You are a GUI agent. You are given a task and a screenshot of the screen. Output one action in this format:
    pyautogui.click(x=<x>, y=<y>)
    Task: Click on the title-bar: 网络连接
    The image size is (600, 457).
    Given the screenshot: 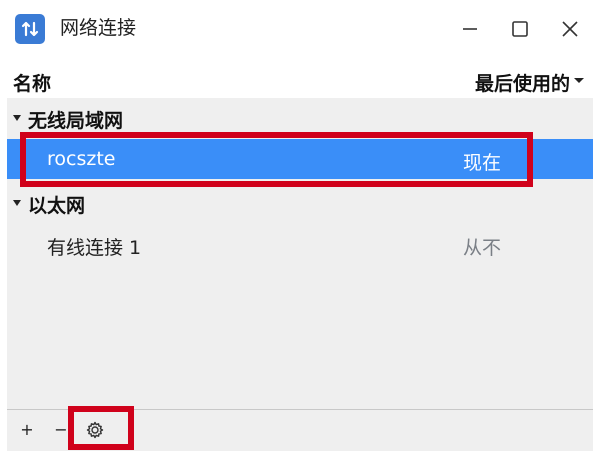 What is the action you would take?
    pyautogui.click(x=300, y=29)
    